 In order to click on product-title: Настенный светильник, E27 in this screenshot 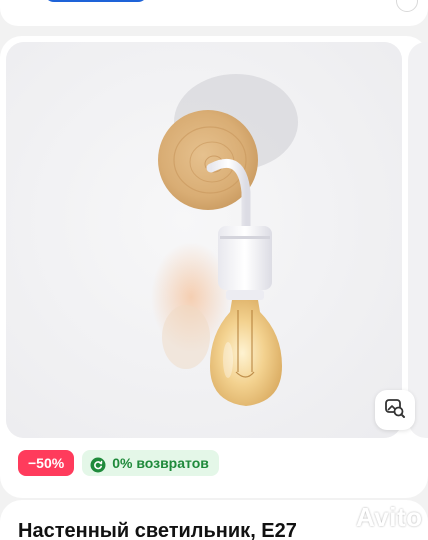, I will do `click(157, 530)`.